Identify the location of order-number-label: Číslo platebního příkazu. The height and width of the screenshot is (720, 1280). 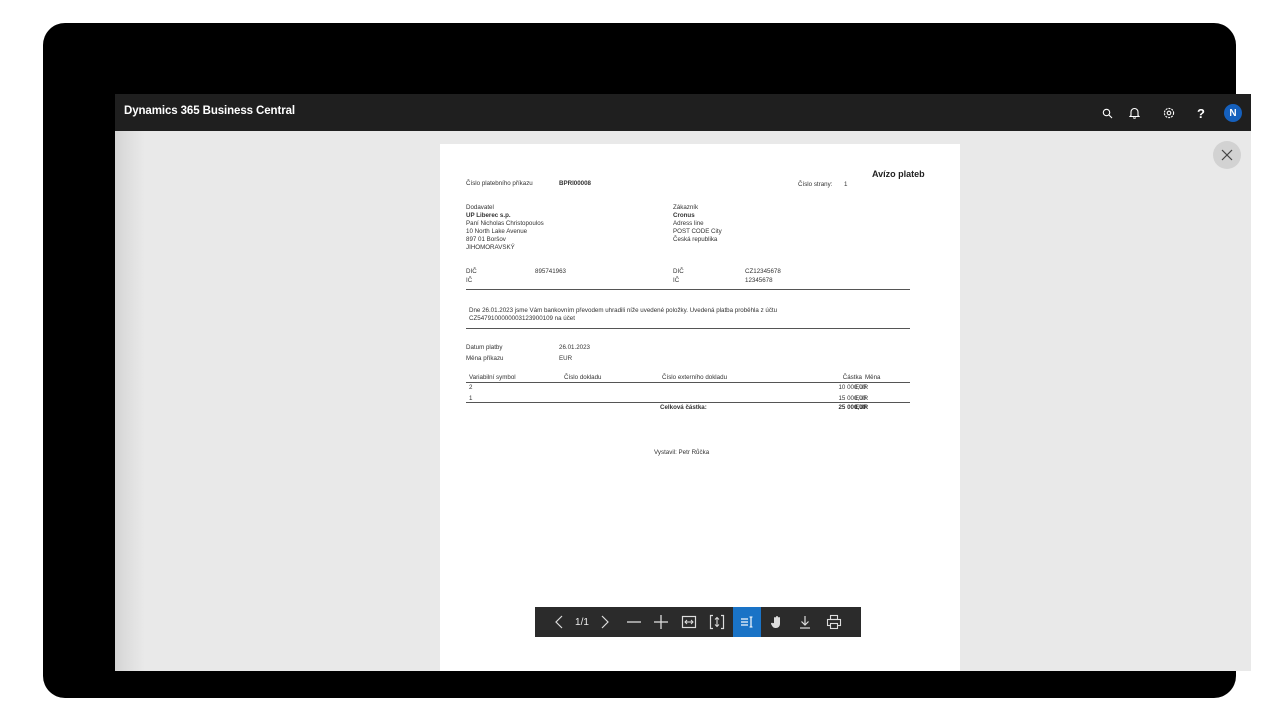
(499, 183).